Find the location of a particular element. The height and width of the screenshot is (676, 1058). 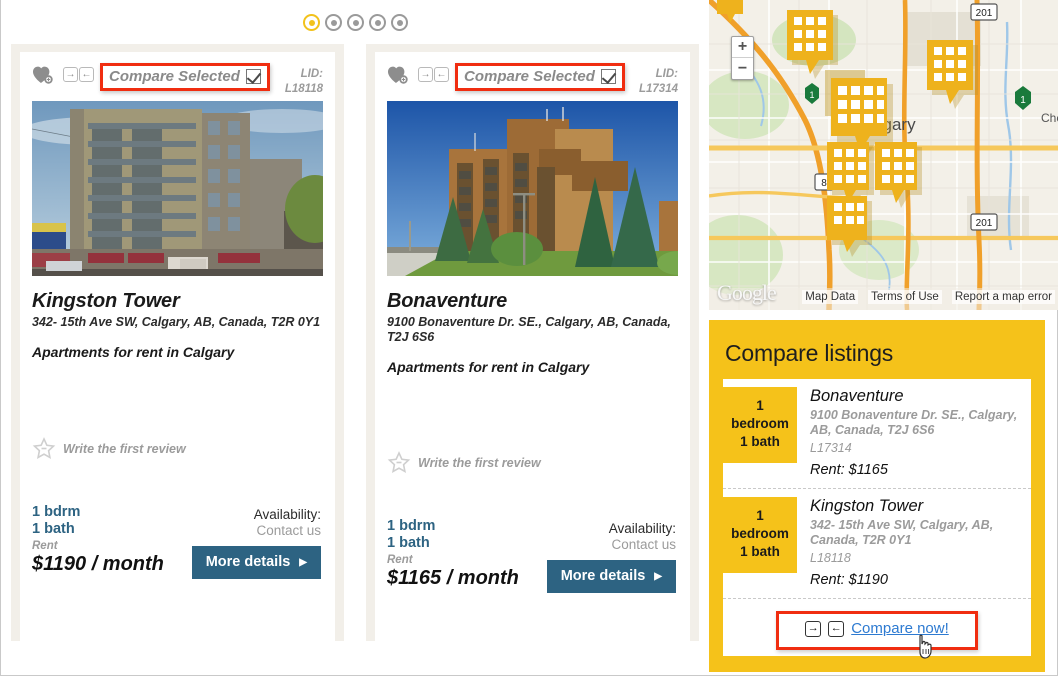

map-label-che: Che is located at coordinates (1049, 118).